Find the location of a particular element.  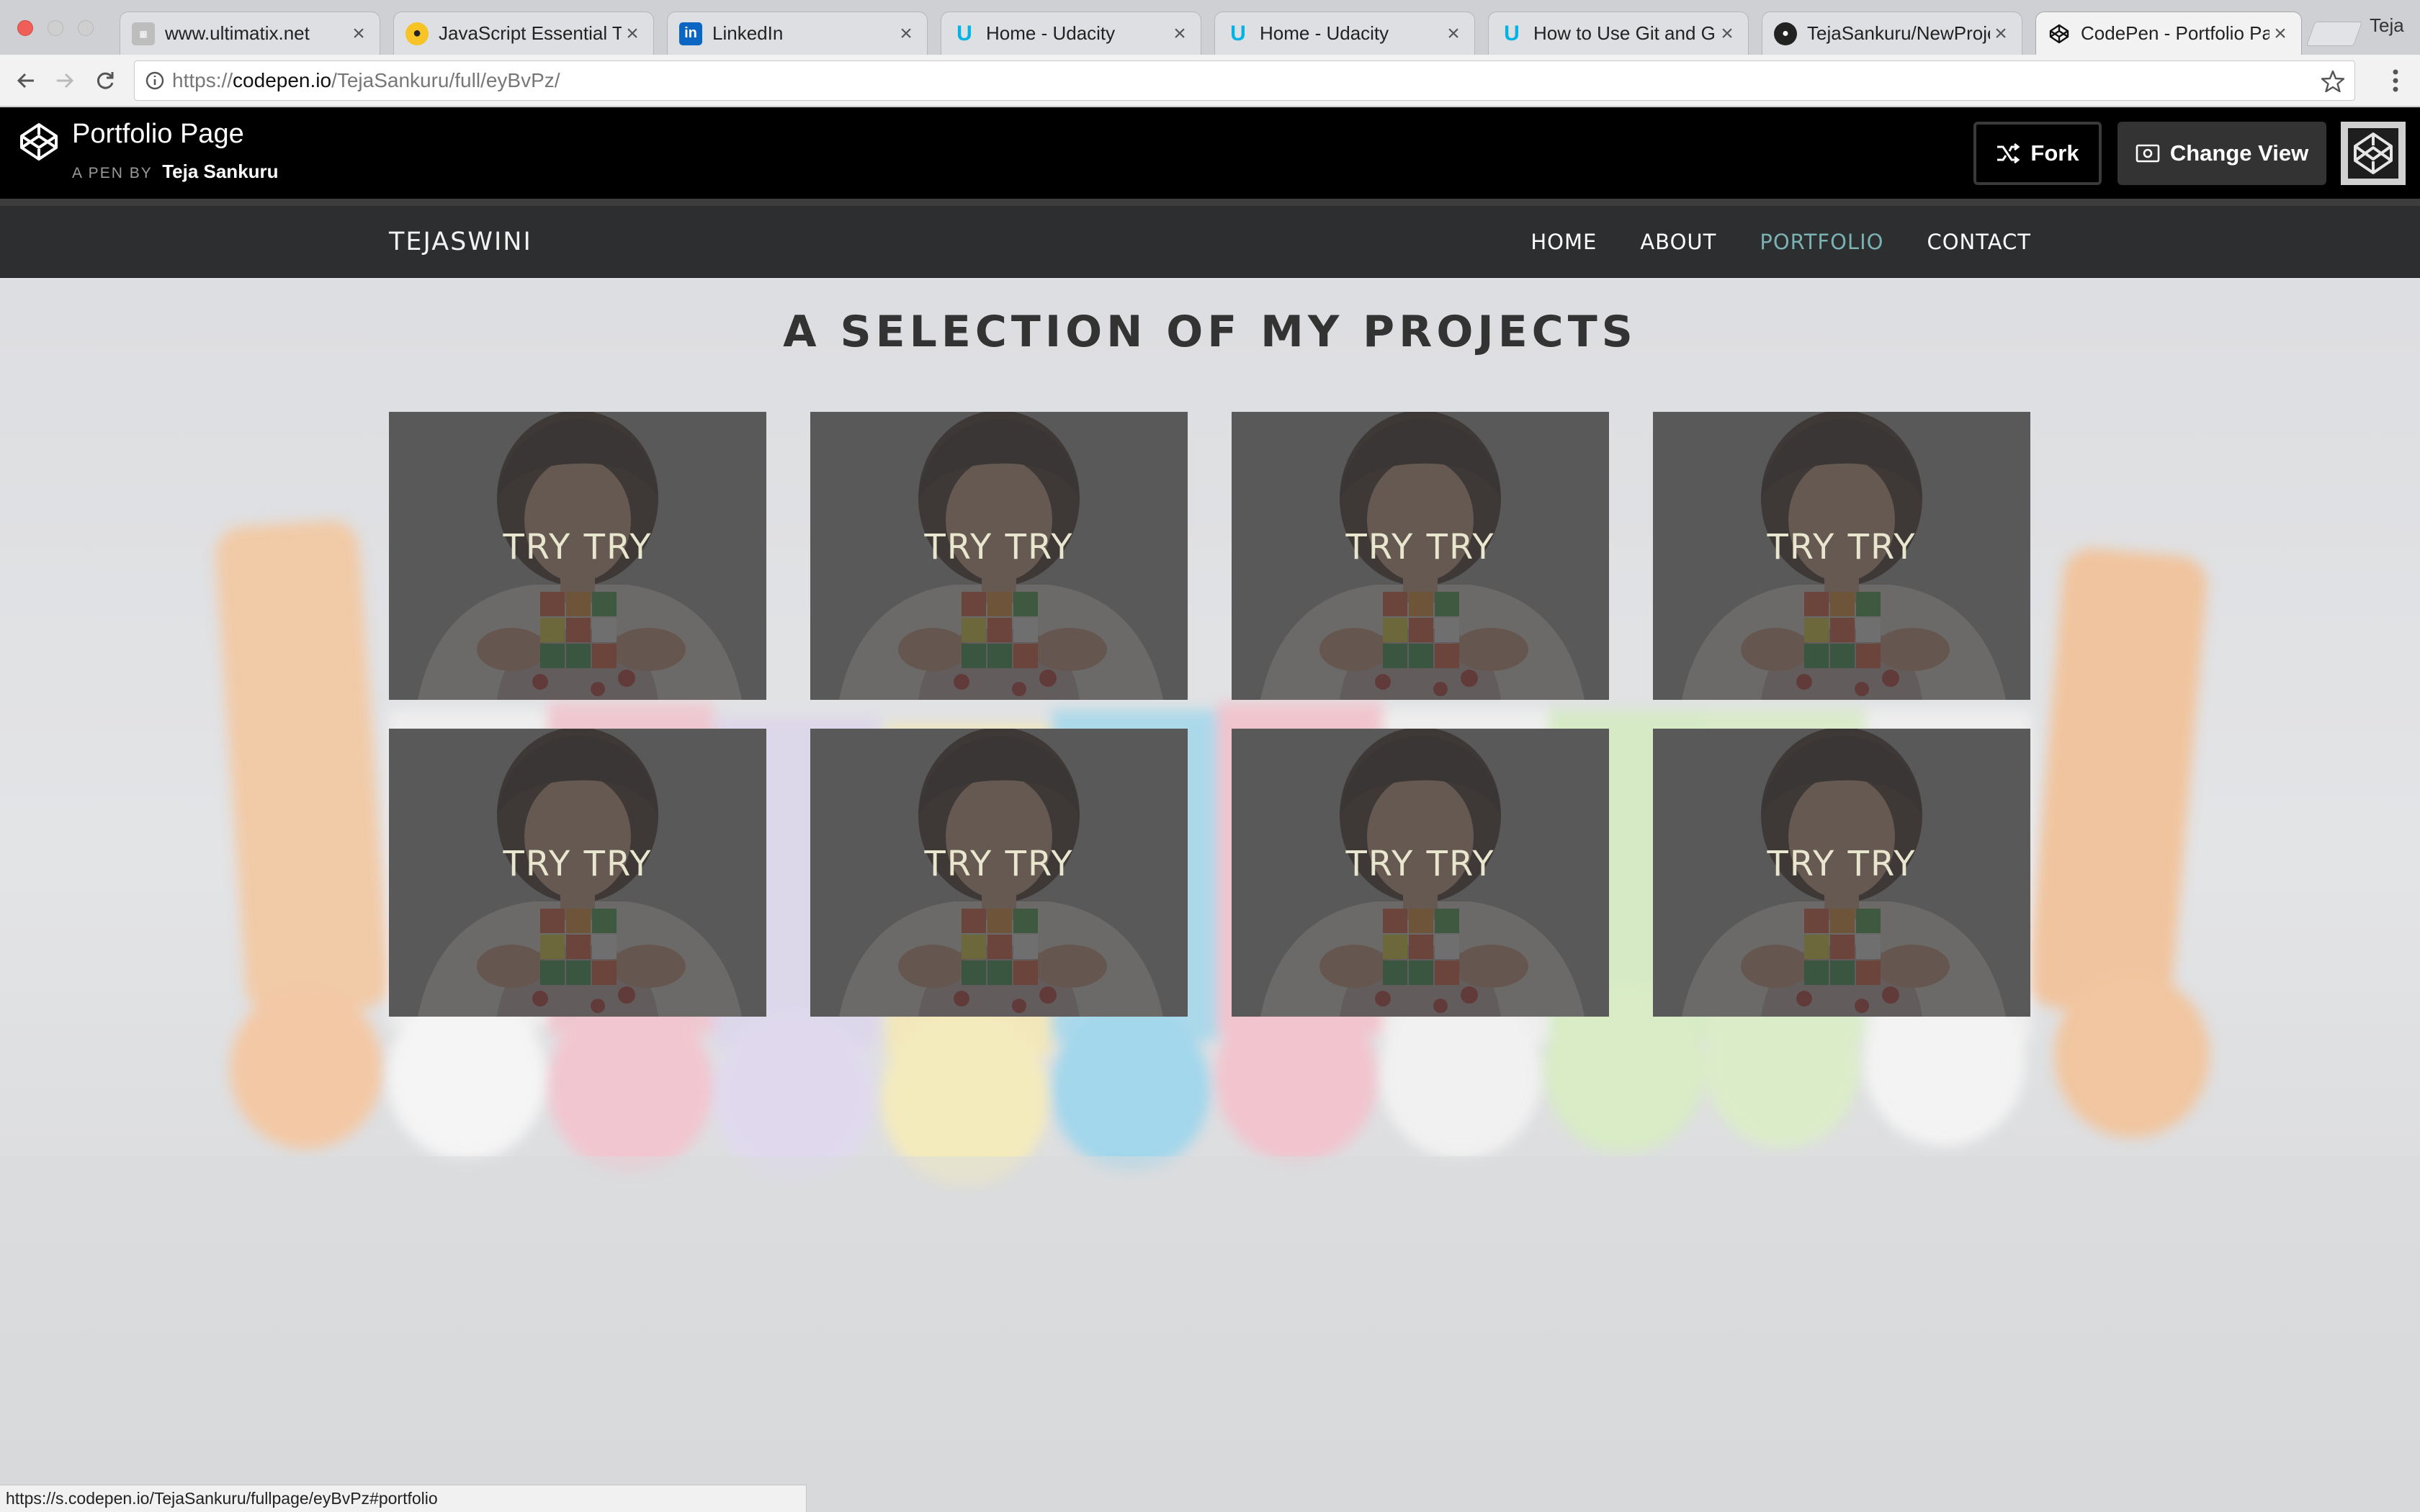

browser-menu-icon is located at coordinates (2395, 80).